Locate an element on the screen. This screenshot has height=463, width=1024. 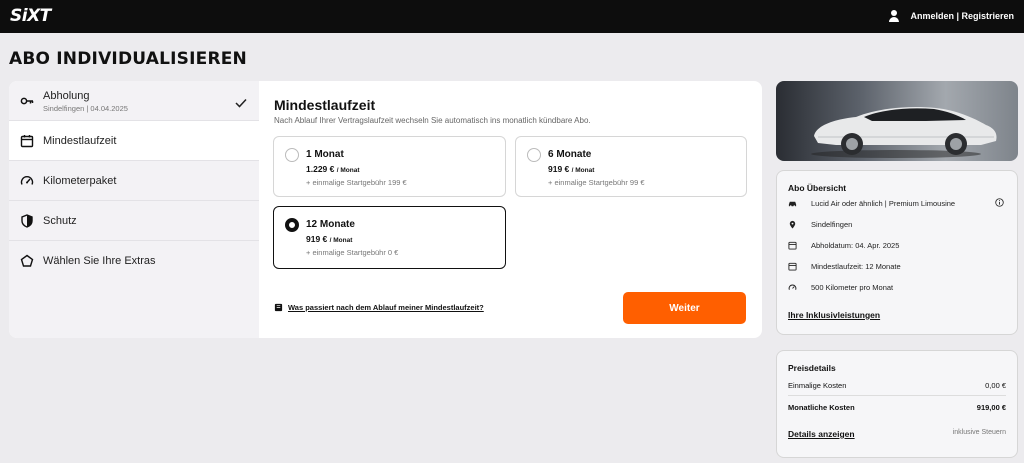
price-row-one-time: Einmalige Kosten 0,00 € is located at coordinates (897, 385).